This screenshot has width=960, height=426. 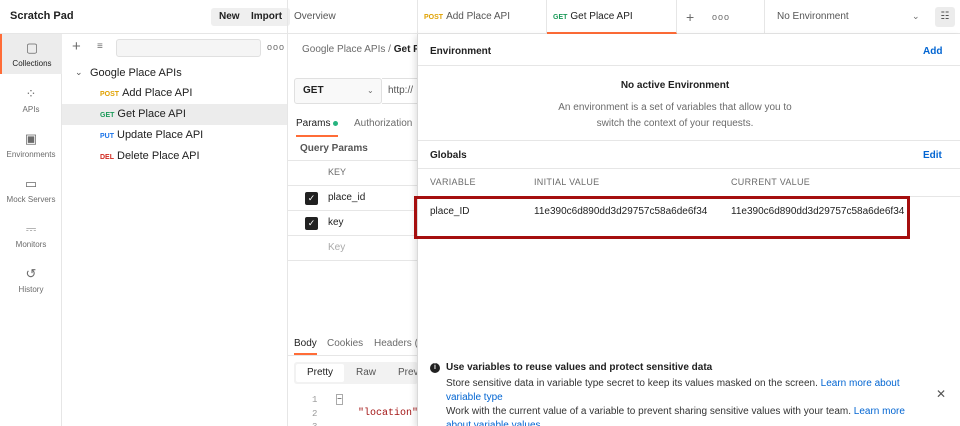 I want to click on method-badge: PUT, so click(x=107, y=136).